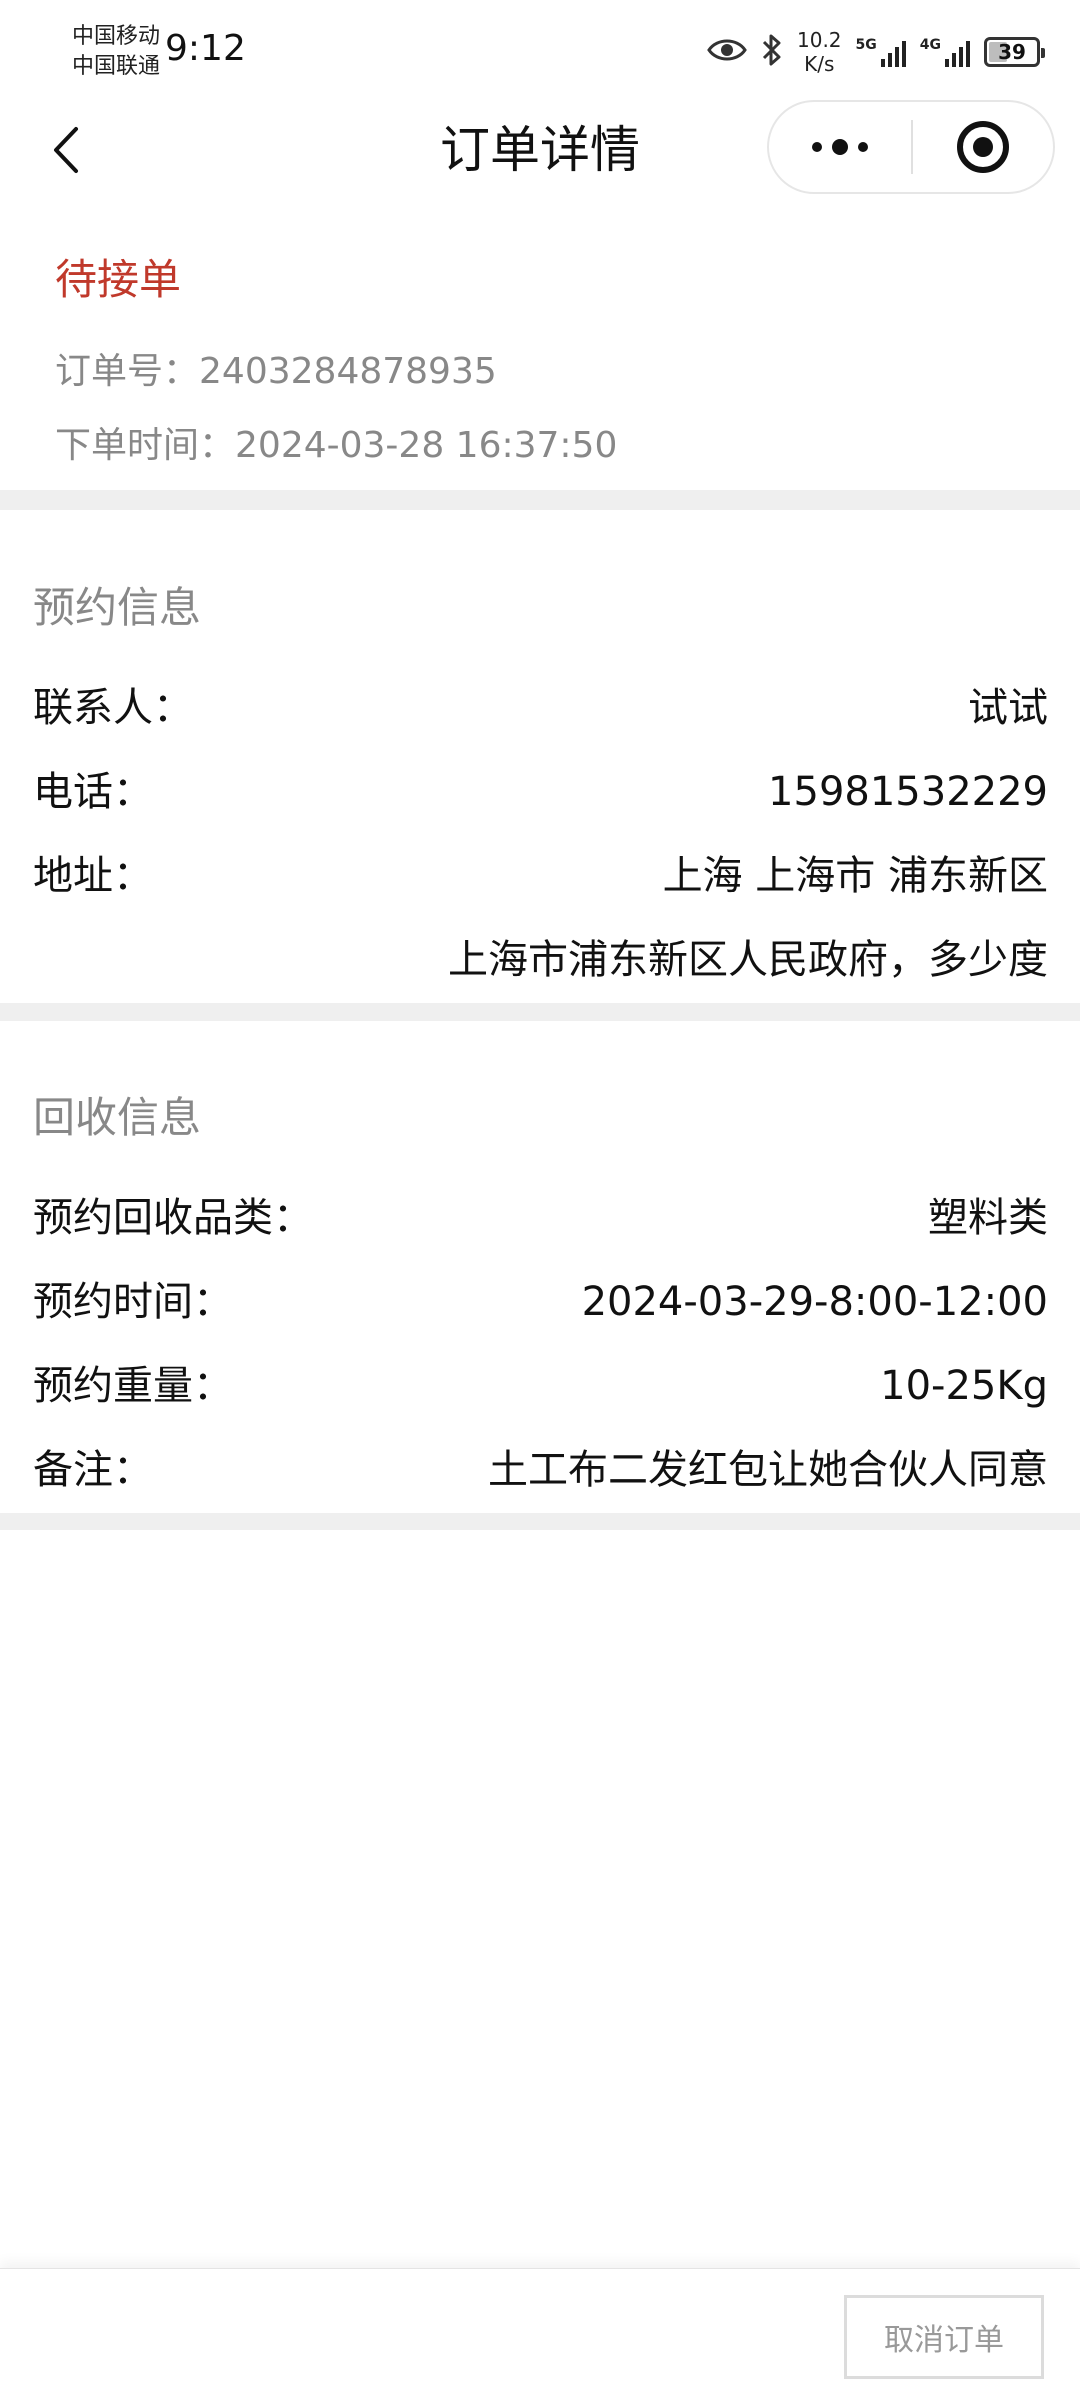 The height and width of the screenshot is (2400, 1080). What do you see at coordinates (768, 1470) in the screenshot?
I see `note-value: 土工布二发红包让她合伙人同意` at bounding box center [768, 1470].